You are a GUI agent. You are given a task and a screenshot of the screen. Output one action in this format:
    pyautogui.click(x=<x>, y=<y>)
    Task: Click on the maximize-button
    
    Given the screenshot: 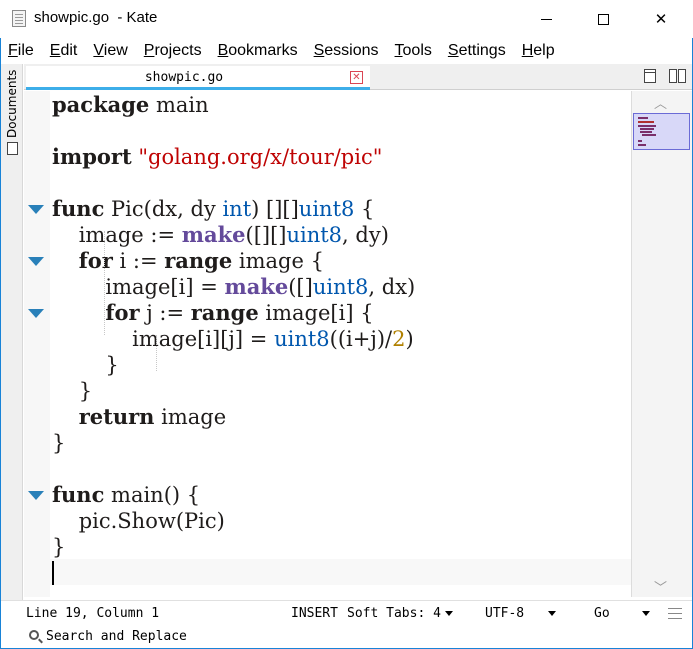 What is the action you would take?
    pyautogui.click(x=603, y=19)
    